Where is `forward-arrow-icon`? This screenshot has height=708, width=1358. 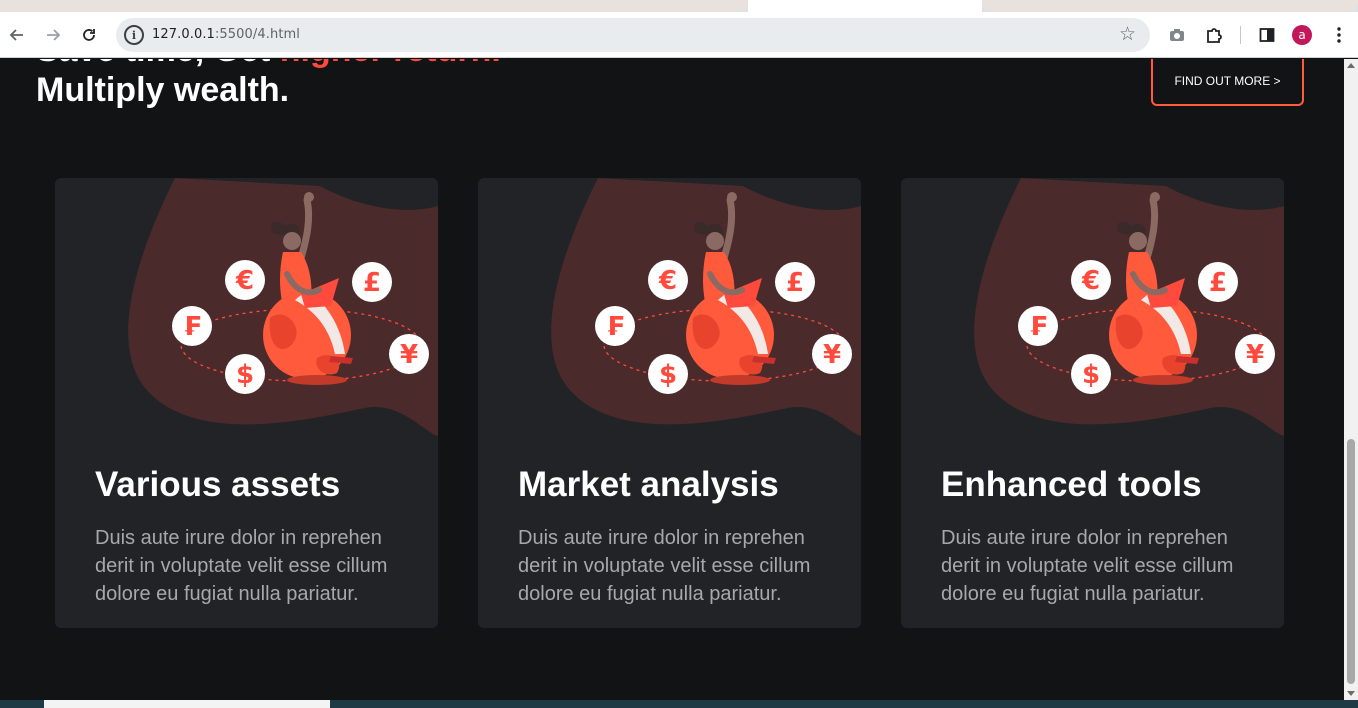
forward-arrow-icon is located at coordinates (53, 35).